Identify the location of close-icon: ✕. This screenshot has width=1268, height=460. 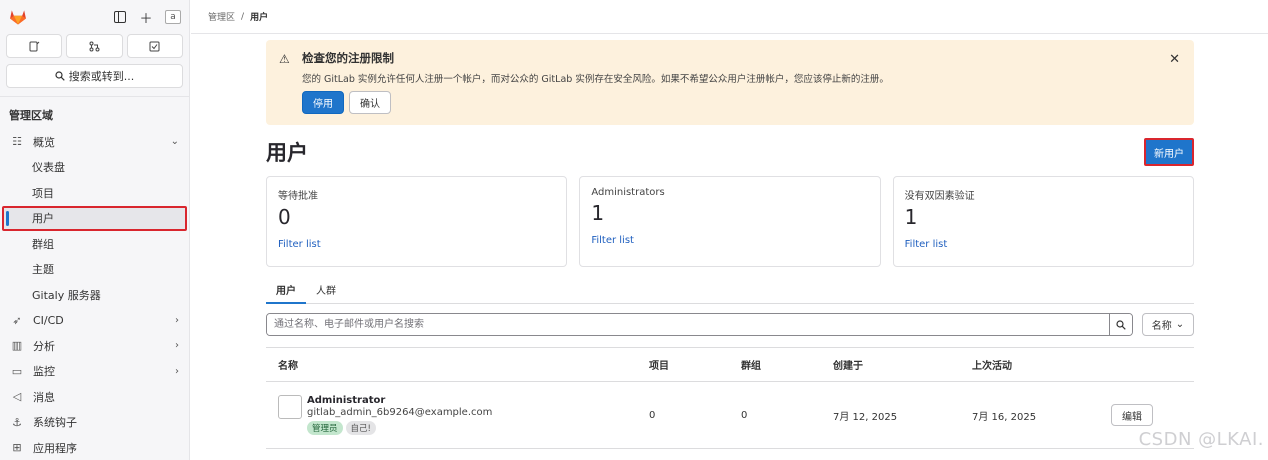
(1174, 59).